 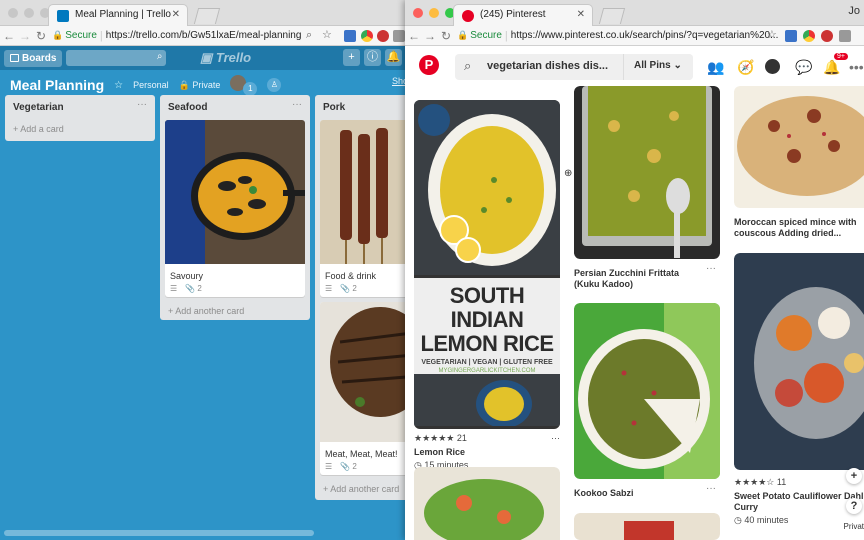 What do you see at coordinates (348, 288) in the screenshot?
I see `attachment-badge: 📎 2` at bounding box center [348, 288].